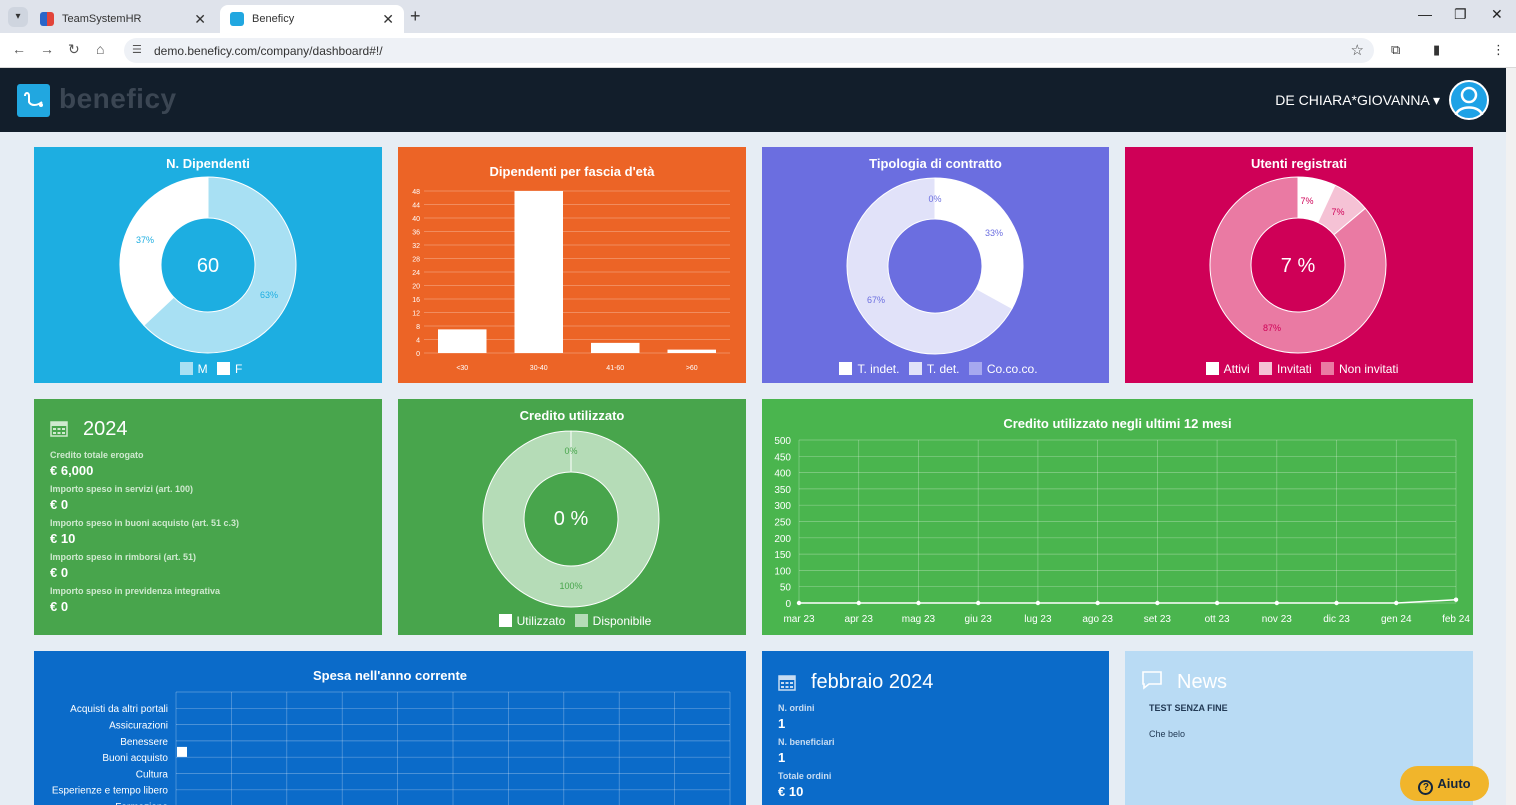 The width and height of the screenshot is (1516, 805). What do you see at coordinates (570, 451) in the screenshot?
I see `slice-label: 0%` at bounding box center [570, 451].